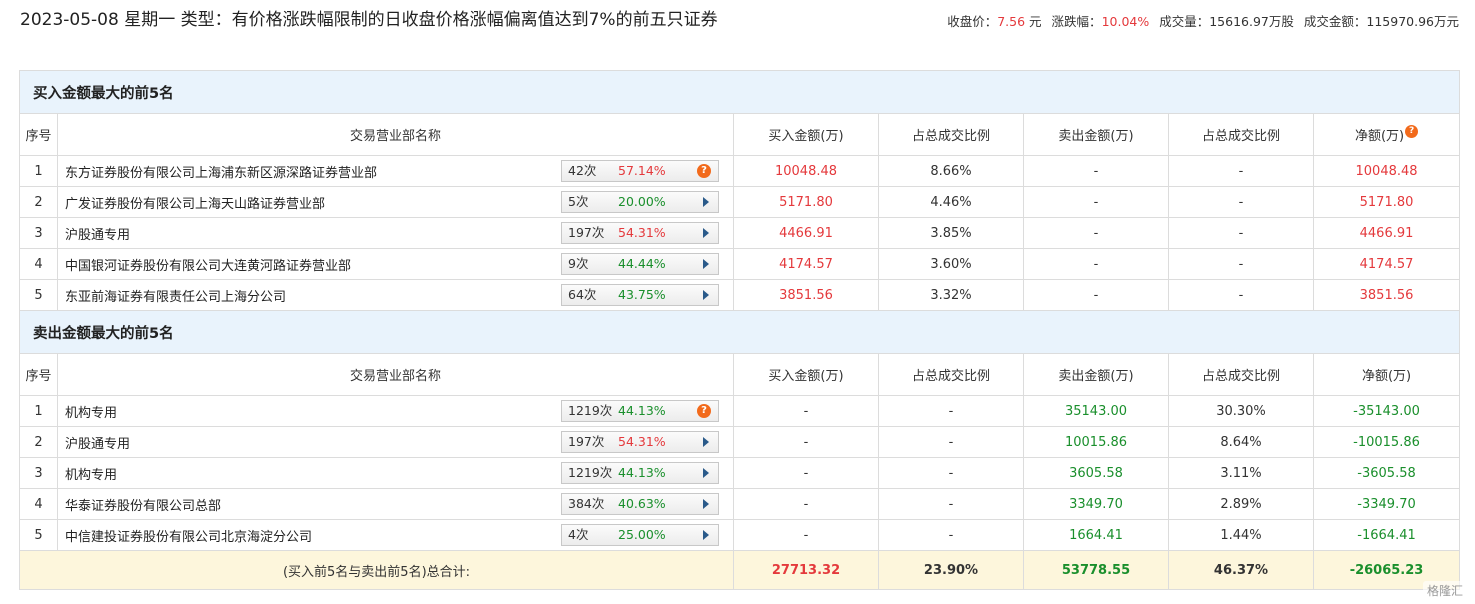  What do you see at coordinates (1035, 21) in the screenshot?
I see `close-unit: 元` at bounding box center [1035, 21].